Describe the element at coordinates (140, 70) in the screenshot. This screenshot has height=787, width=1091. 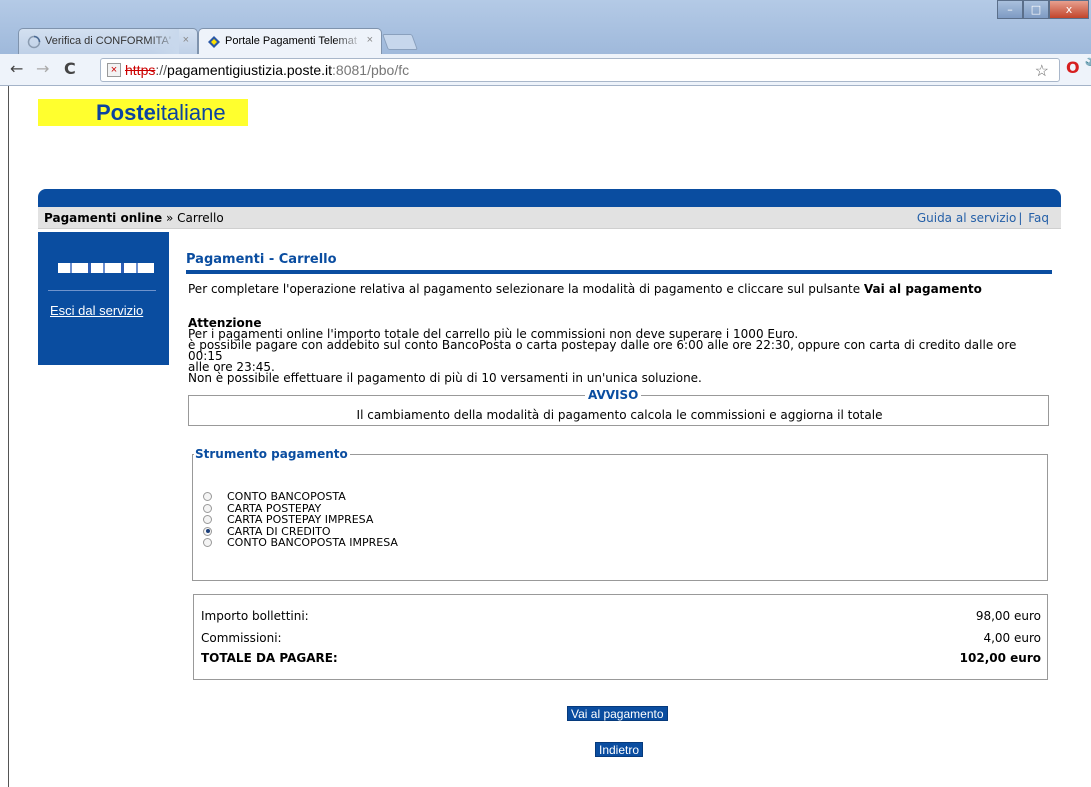
I see `url-scheme: https` at that location.